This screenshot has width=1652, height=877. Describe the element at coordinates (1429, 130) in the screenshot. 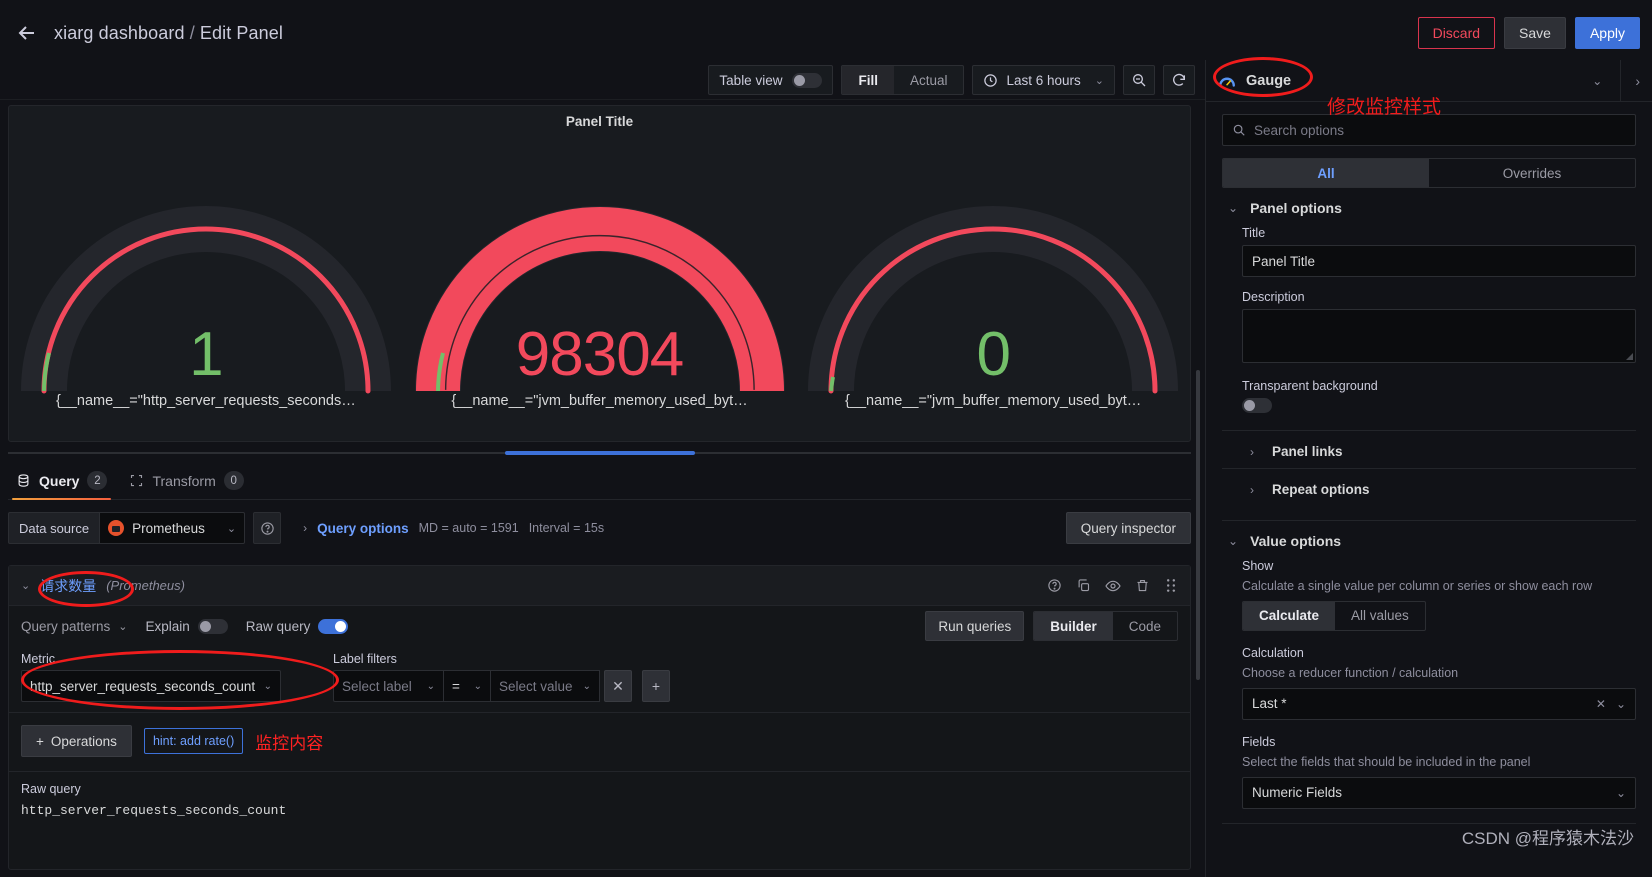

I see `search-options-box: Search options` at that location.